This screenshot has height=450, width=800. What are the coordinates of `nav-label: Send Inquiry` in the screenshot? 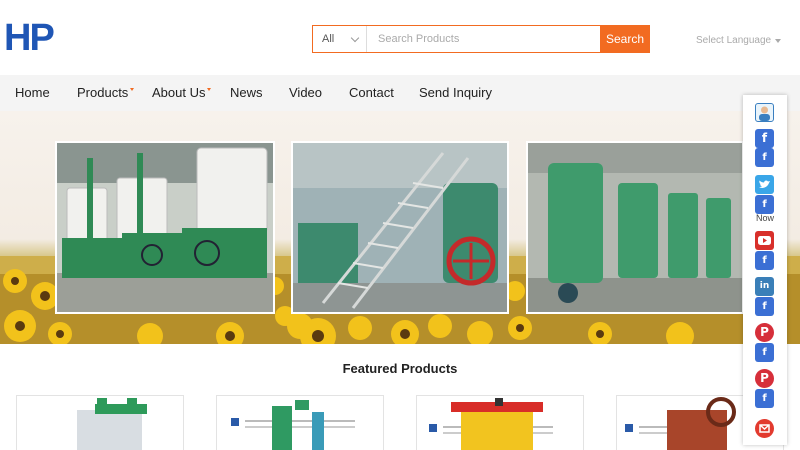 It's located at (455, 92).